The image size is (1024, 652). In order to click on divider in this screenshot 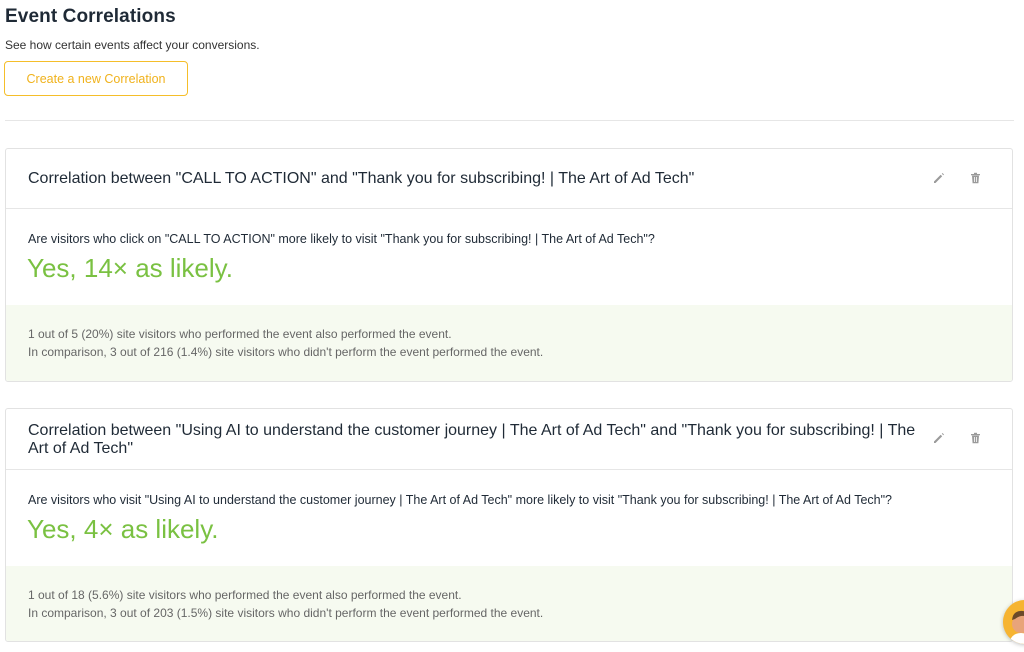, I will do `click(509, 120)`.